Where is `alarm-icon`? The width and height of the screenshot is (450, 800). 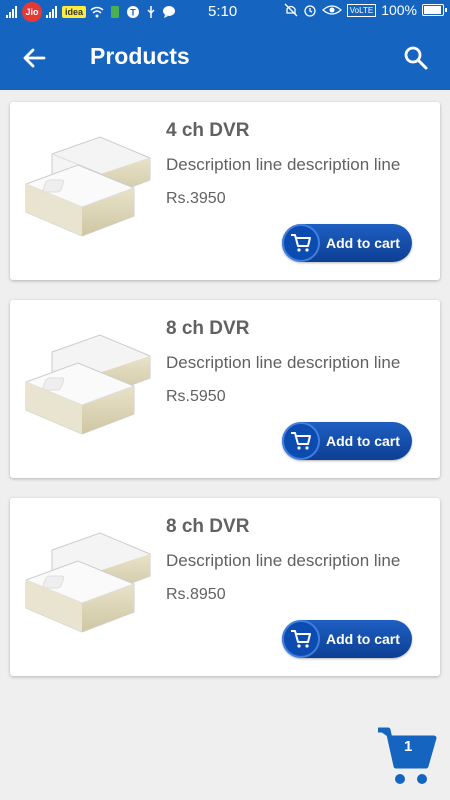
alarm-icon is located at coordinates (310, 10).